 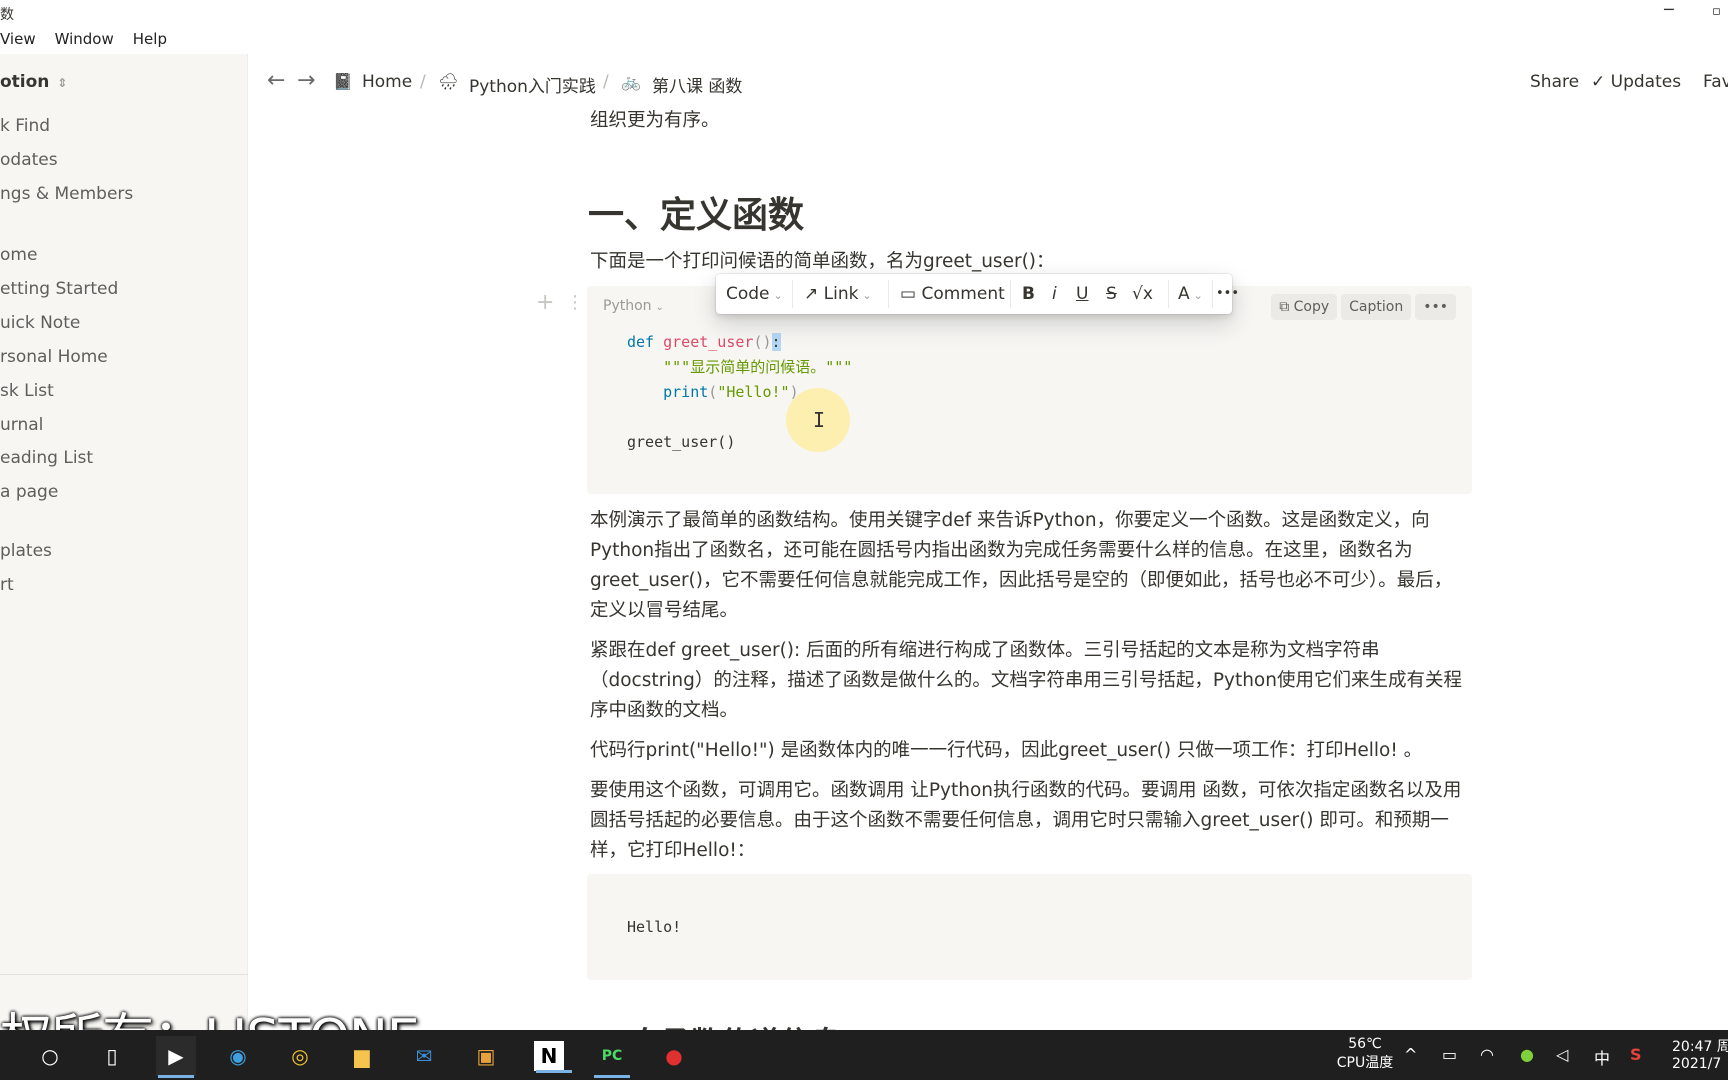 I want to click on code-call: greet_user(), so click(x=681, y=442).